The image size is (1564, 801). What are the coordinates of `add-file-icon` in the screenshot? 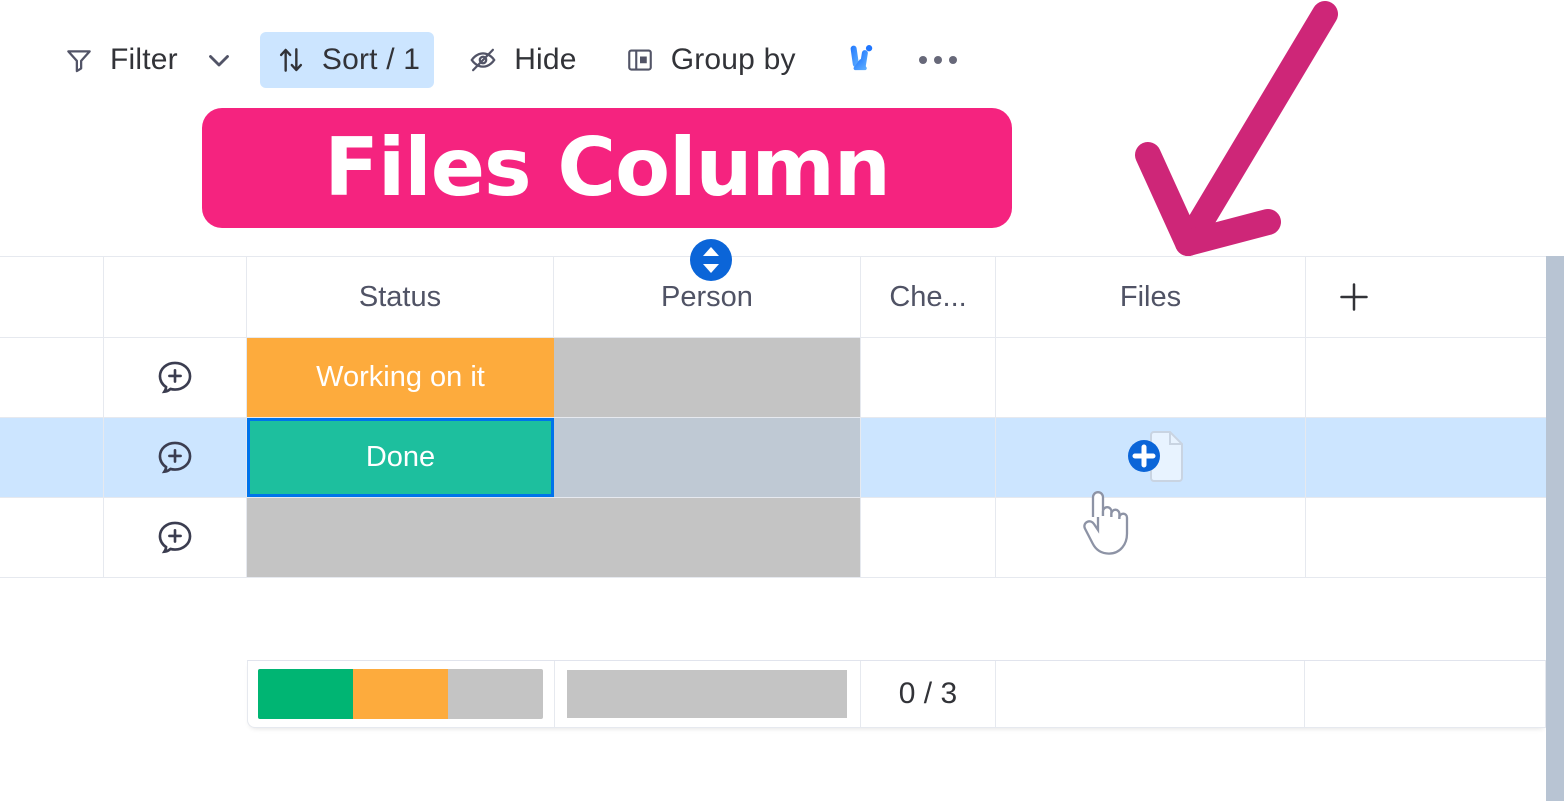 It's located at (1151, 458).